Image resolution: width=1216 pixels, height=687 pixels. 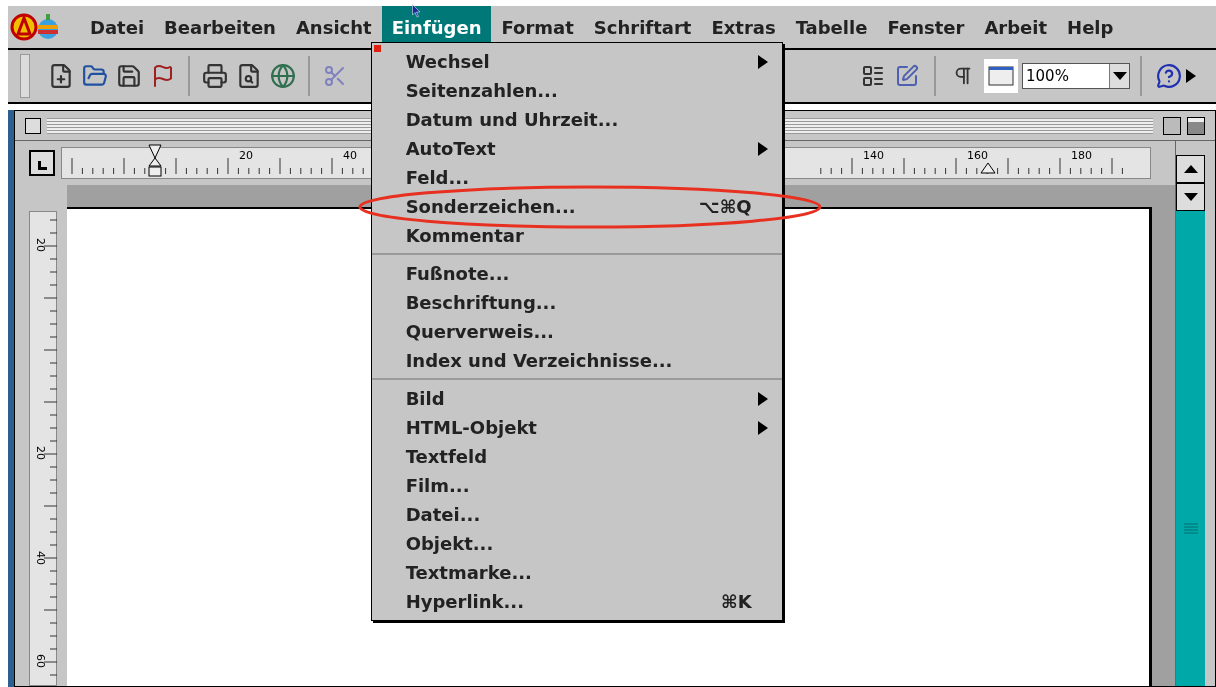 I want to click on shortcut-text: ⌥⌘Q, so click(x=725, y=207).